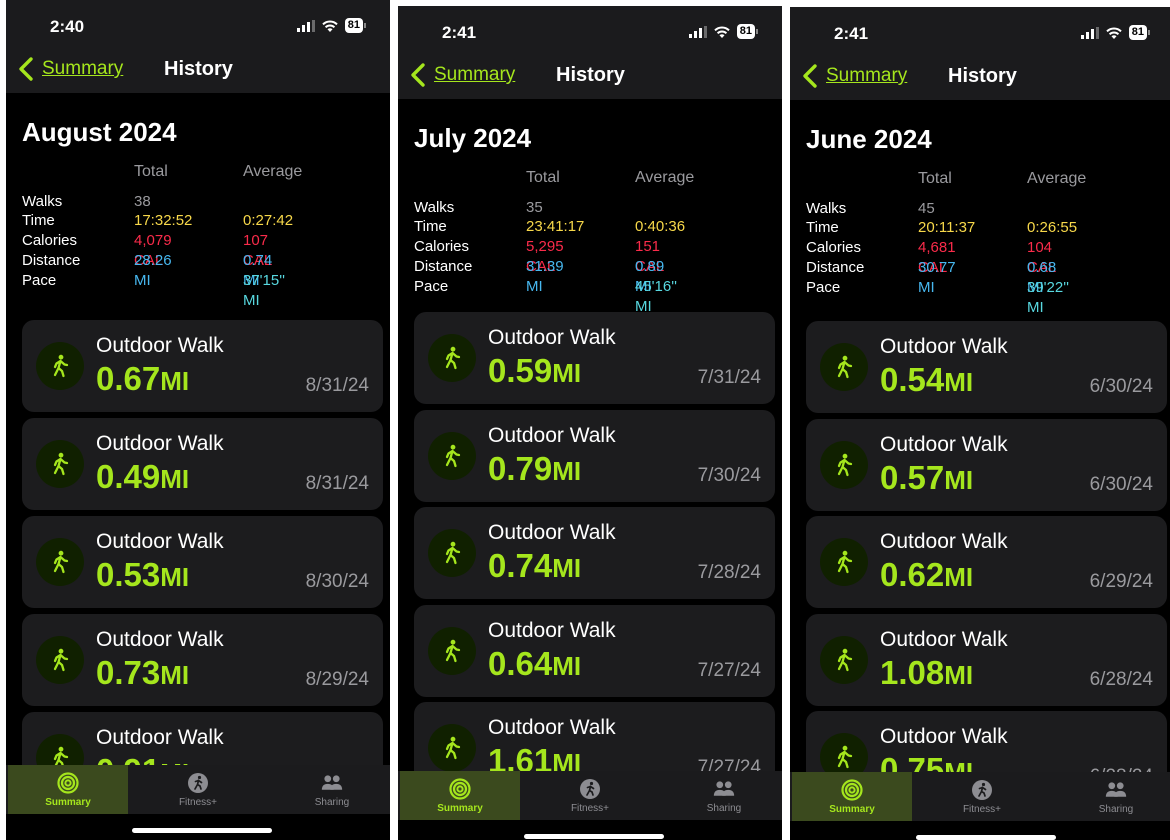 The width and height of the screenshot is (1170, 840). Describe the element at coordinates (594, 358) in the screenshot. I see `workout-card: Outdoor Walk 0.59MI 7/31/24` at that location.